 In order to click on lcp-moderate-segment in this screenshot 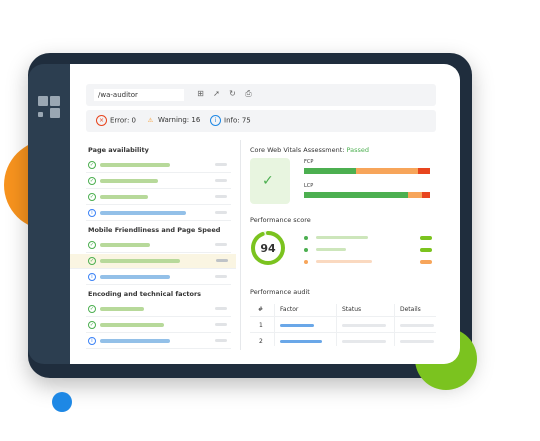, I will do `click(415, 195)`.